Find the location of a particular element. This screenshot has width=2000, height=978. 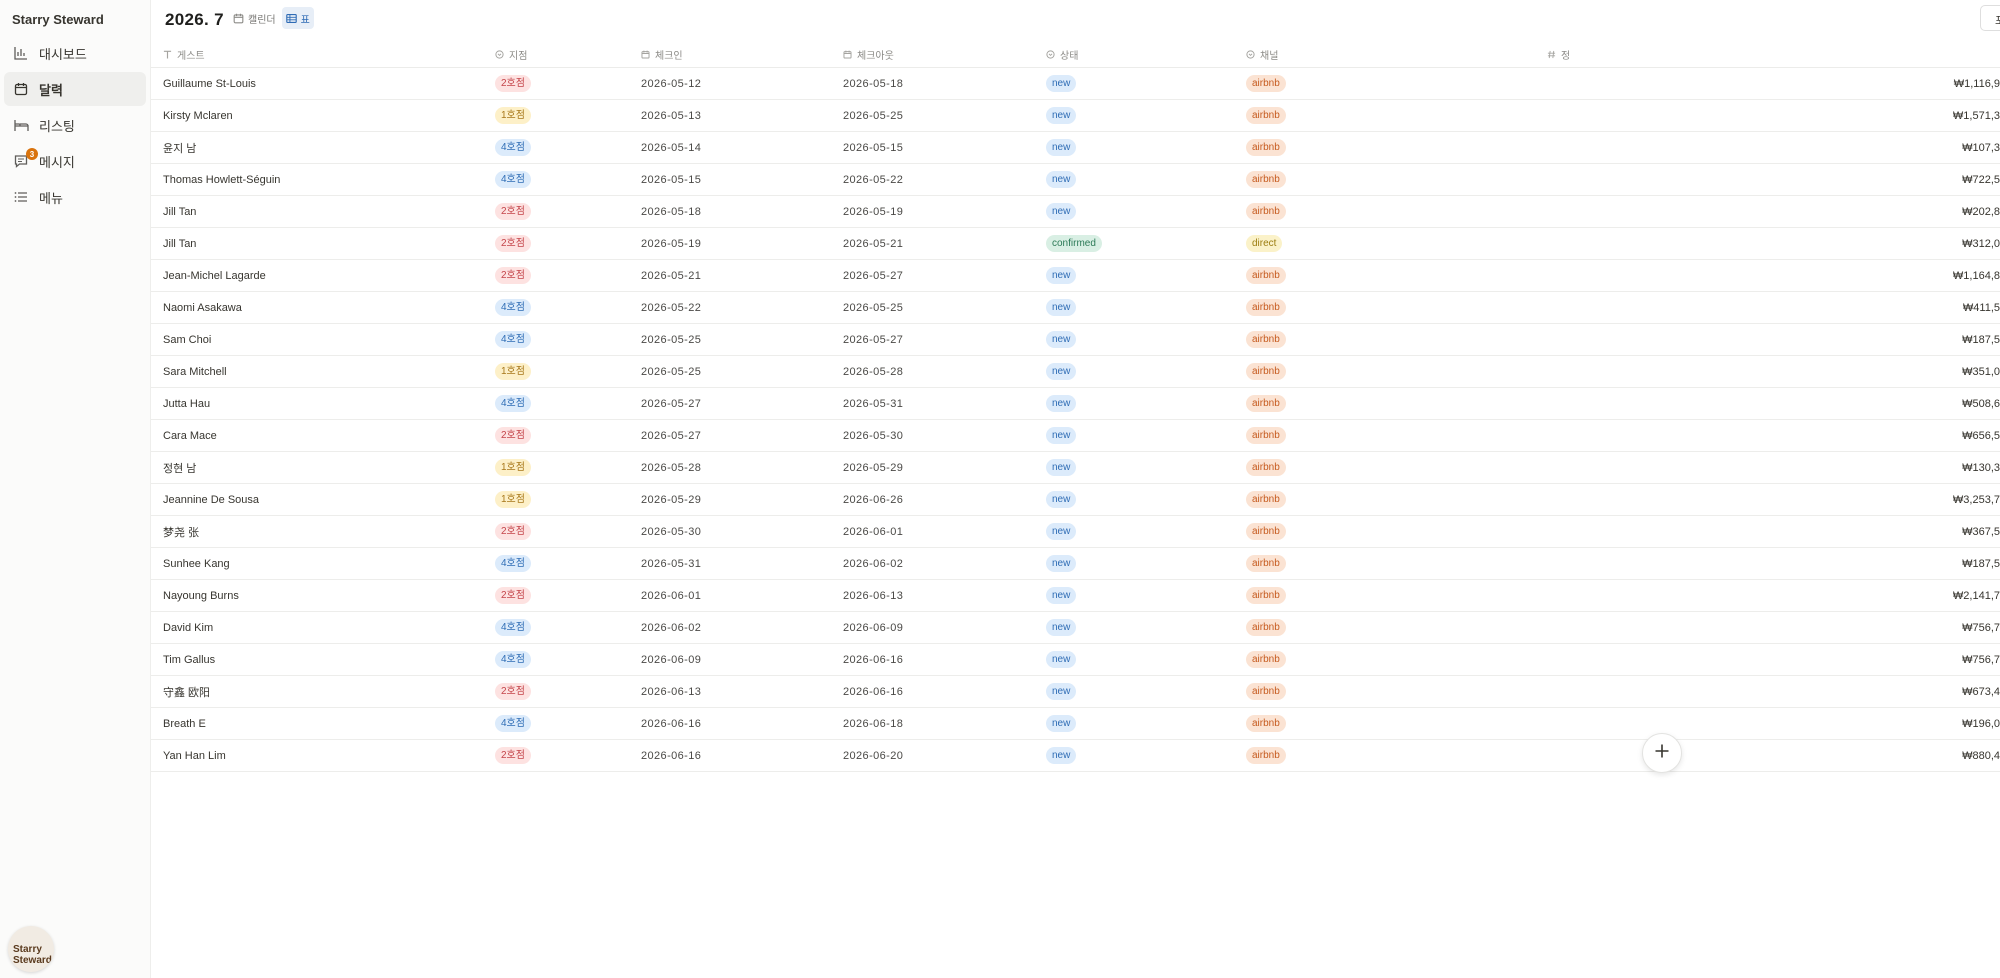

guest-name: Cara Mace is located at coordinates (190, 435).